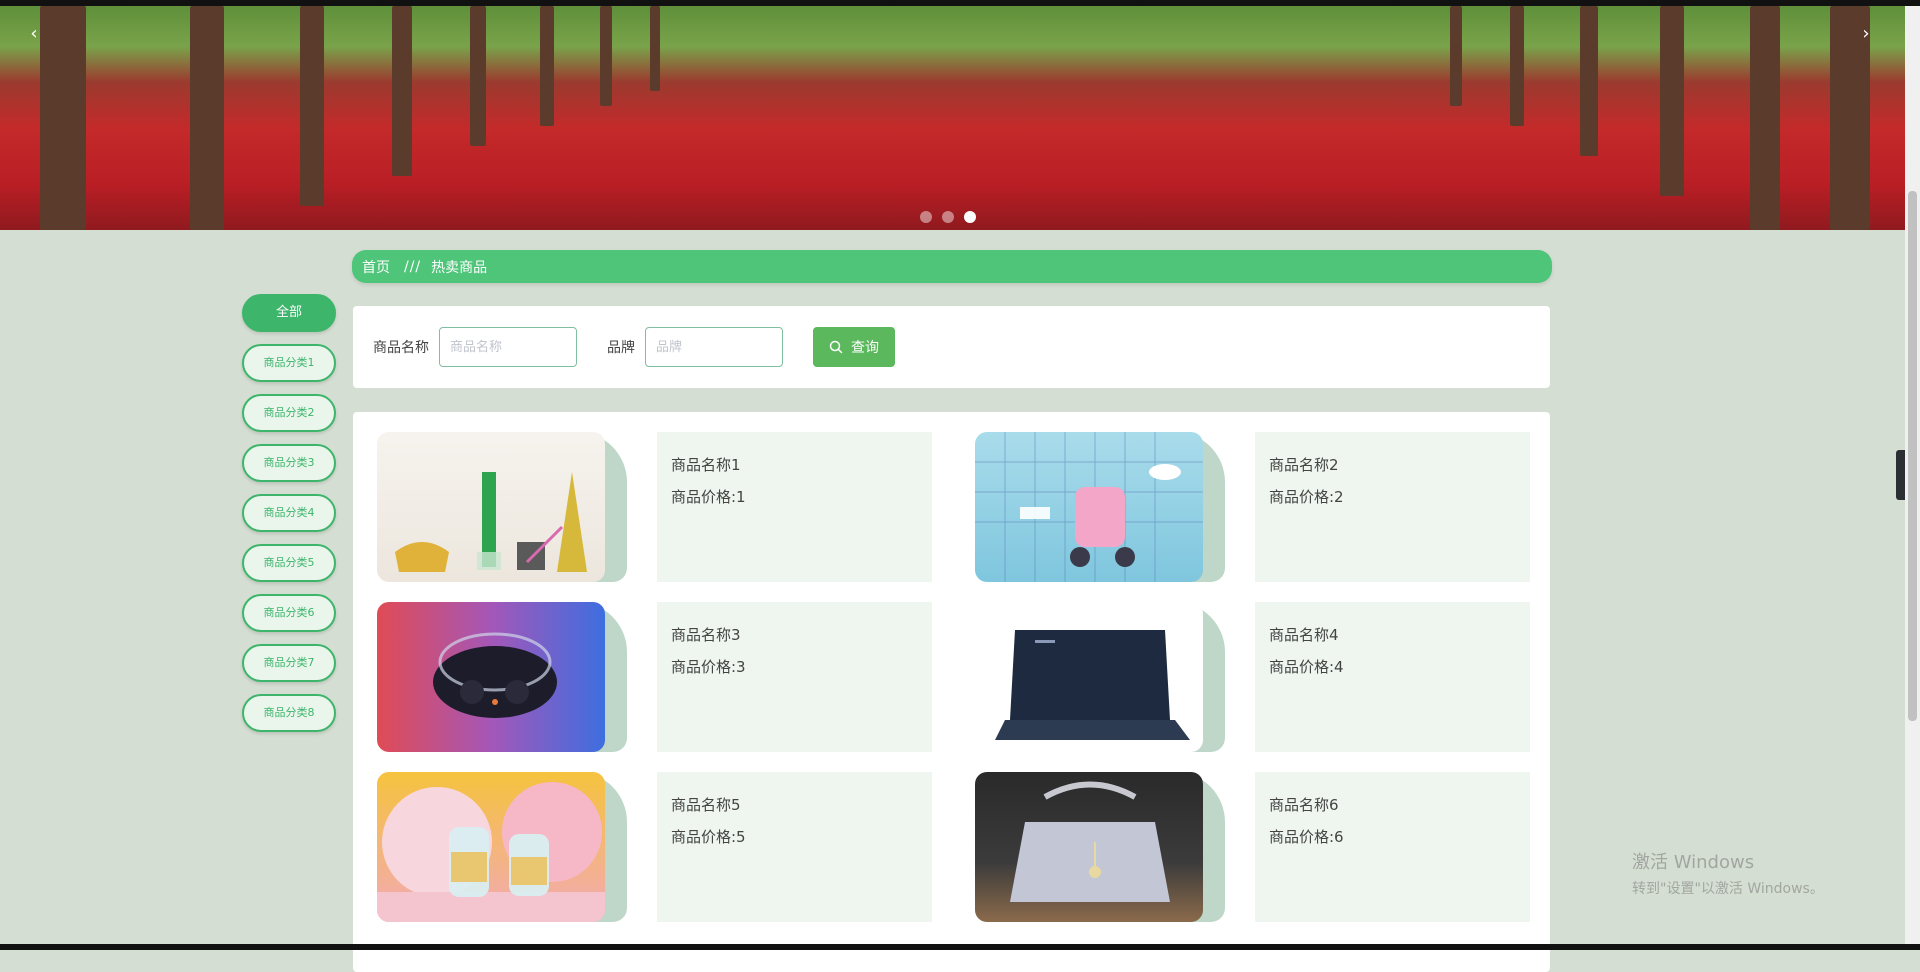  I want to click on category-button-8: 商品分类8, so click(289, 713).